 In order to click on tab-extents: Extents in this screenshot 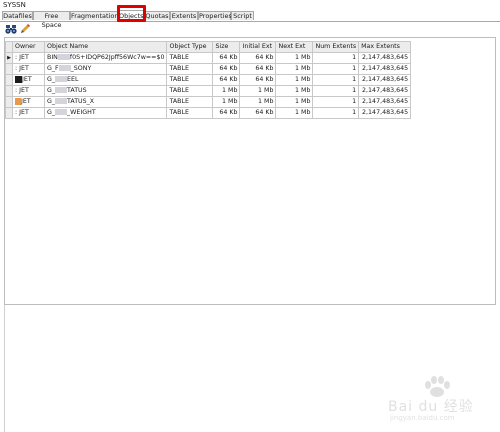, I will do `click(184, 15)`.